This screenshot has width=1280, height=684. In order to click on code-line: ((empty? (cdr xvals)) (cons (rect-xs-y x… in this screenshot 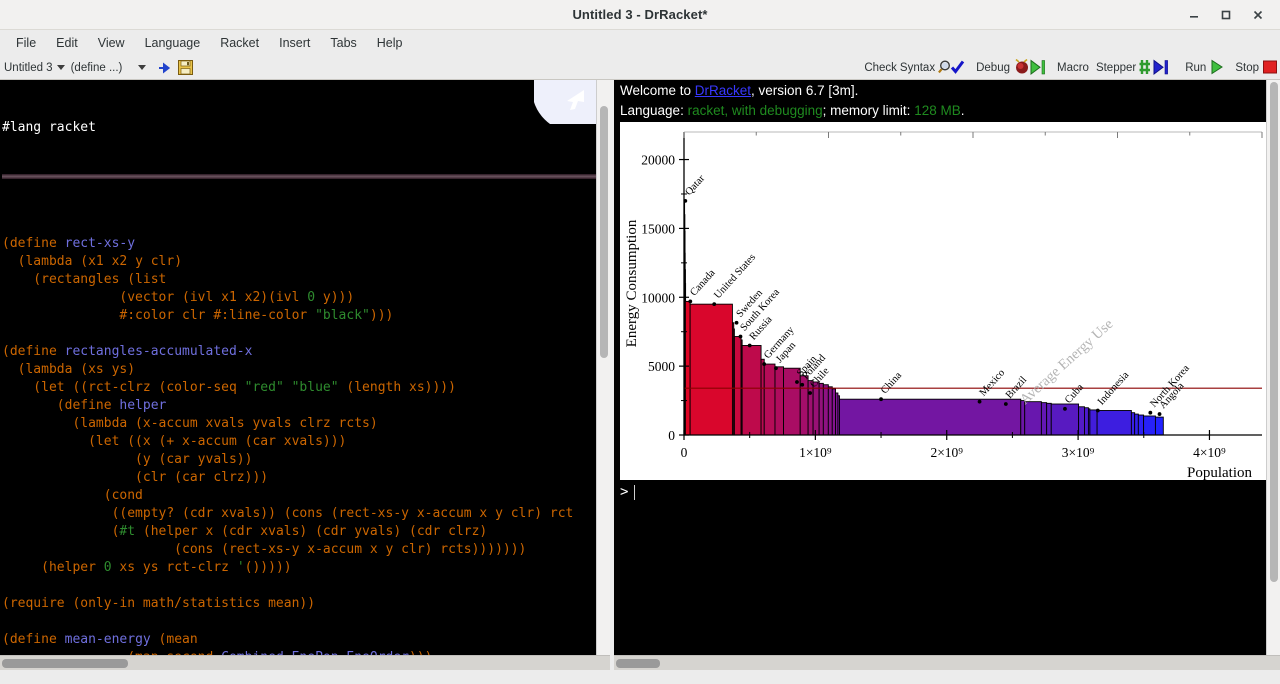, I will do `click(299, 514)`.